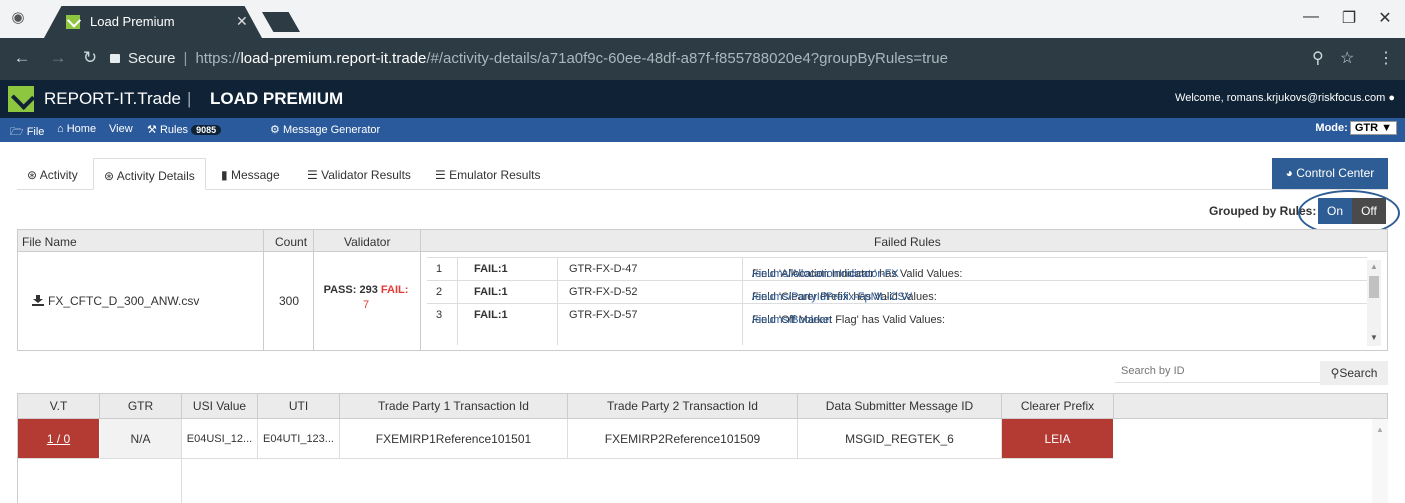  I want to click on grid-scrollbar: ▲, so click(1380, 461).